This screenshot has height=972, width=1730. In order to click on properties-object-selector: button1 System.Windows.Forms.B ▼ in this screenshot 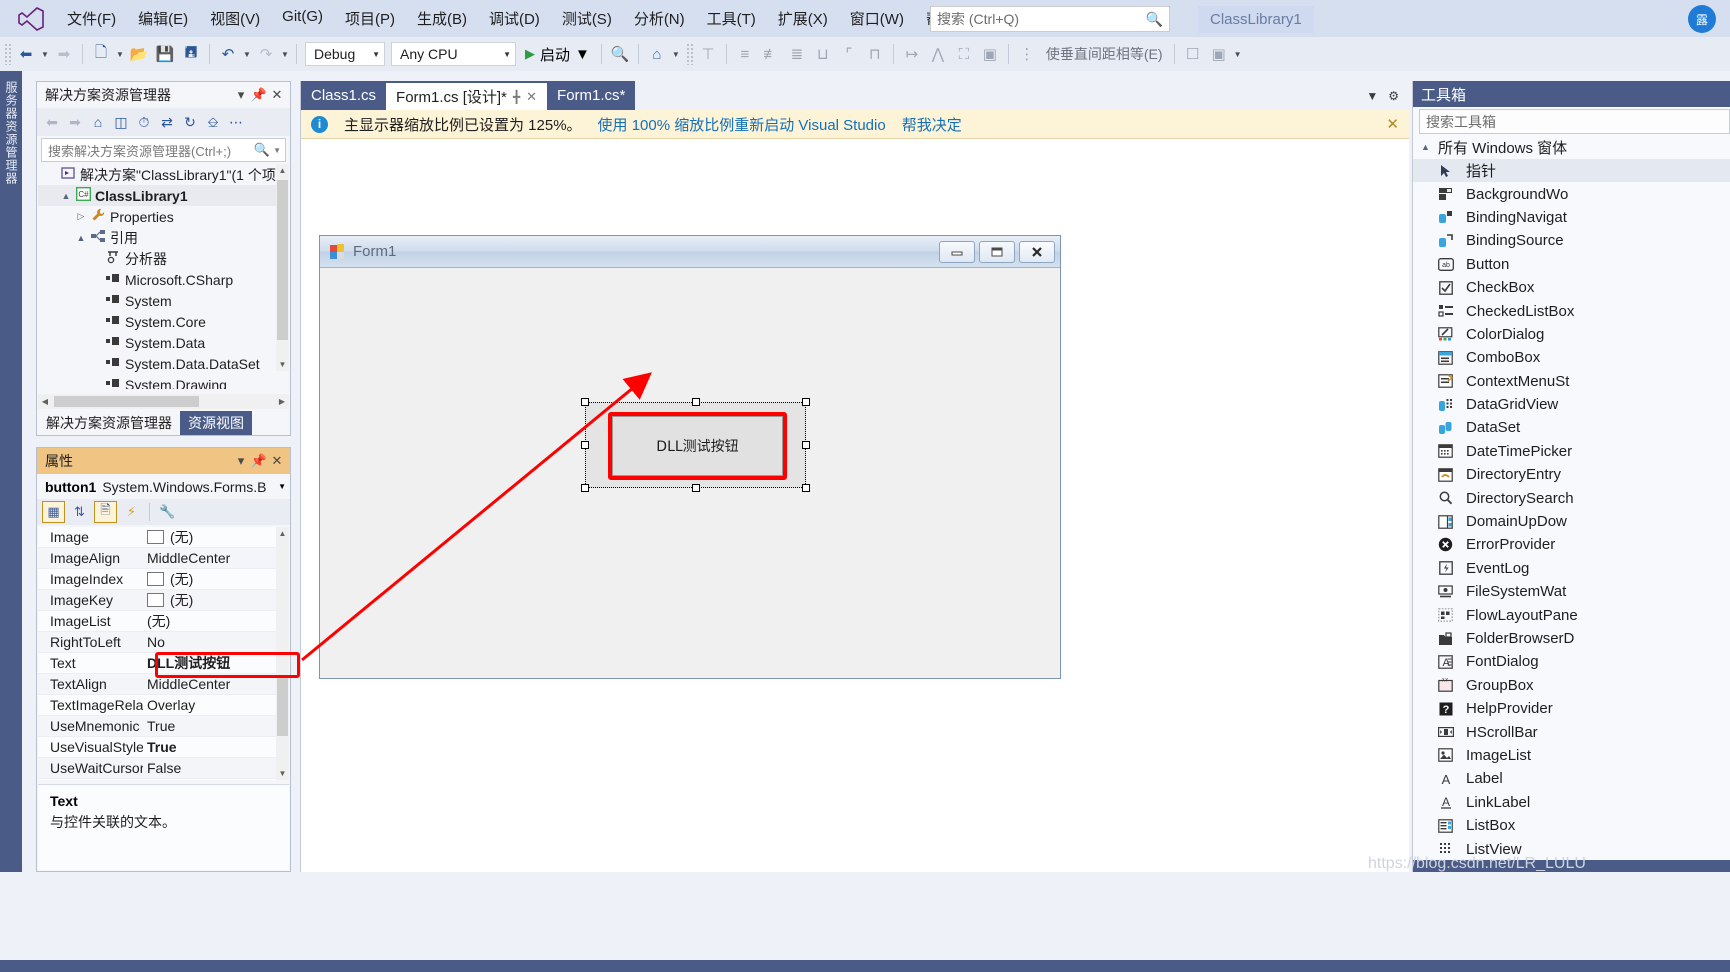, I will do `click(163, 486)`.